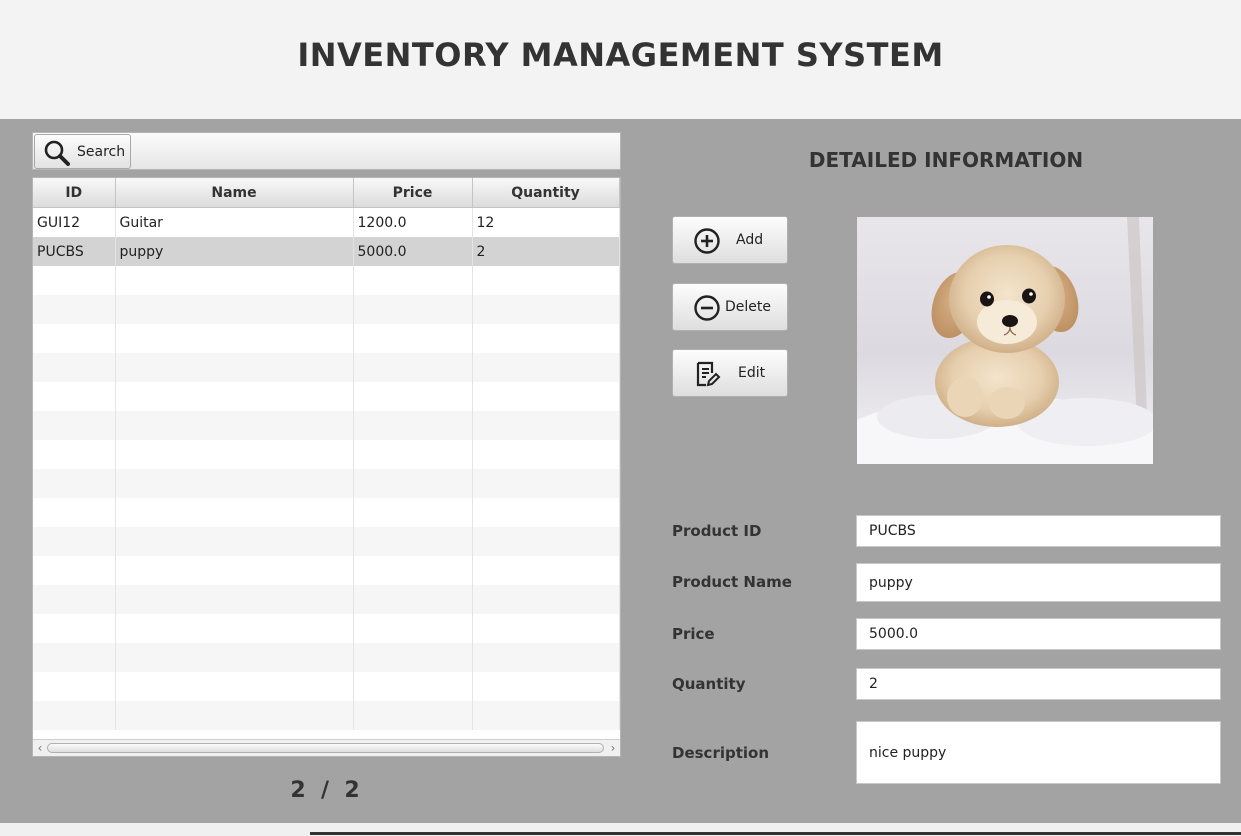 This screenshot has height=836, width=1241. I want to click on cell-quantity: 12, so click(546, 222).